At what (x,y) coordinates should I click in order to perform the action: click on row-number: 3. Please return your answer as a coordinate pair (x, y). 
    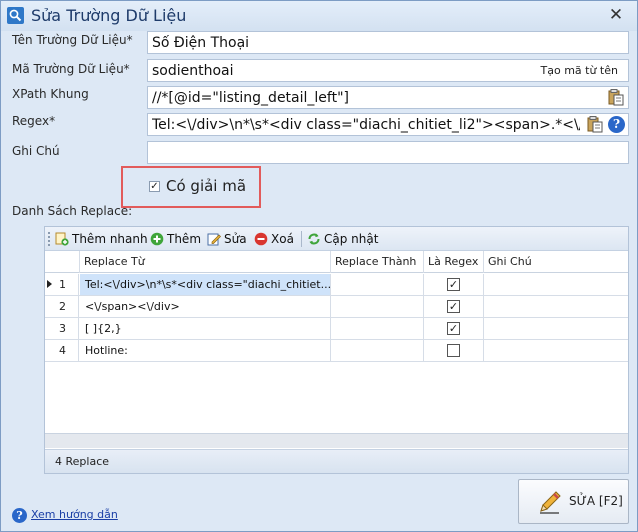
    Looking at the image, I should click on (62, 328).